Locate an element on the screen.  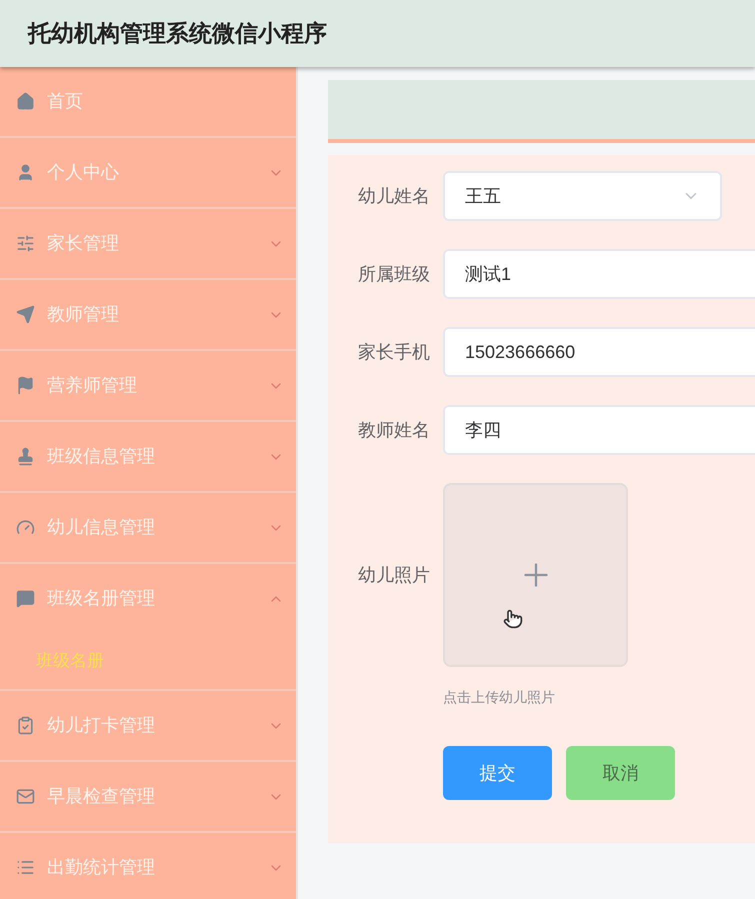
field-label: 幼儿姓名 is located at coordinates (394, 196).